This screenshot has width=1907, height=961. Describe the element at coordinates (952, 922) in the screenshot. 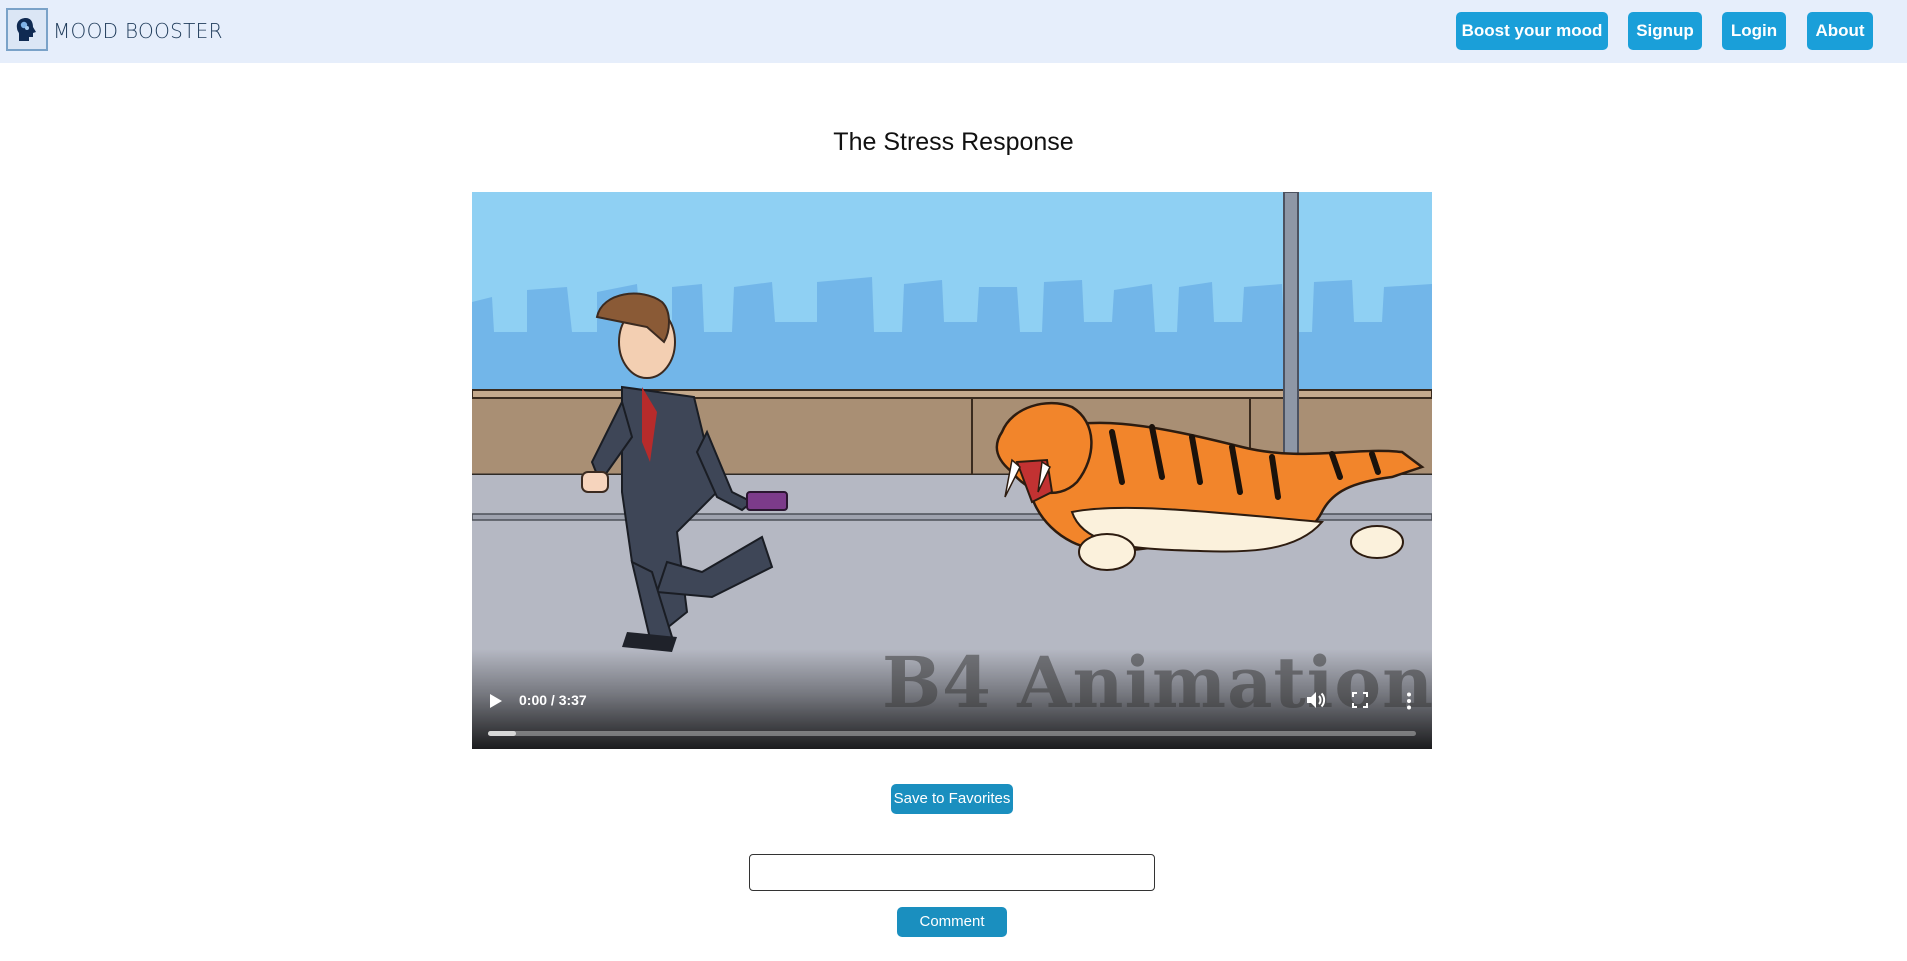

I see `comment-button: Comment` at that location.